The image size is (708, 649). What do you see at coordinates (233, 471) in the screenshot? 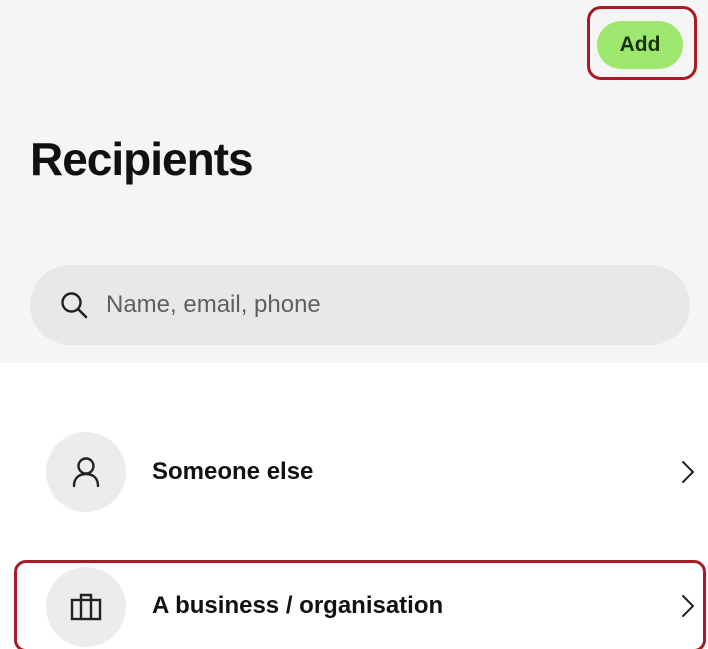
I see `option-label: Someone else` at bounding box center [233, 471].